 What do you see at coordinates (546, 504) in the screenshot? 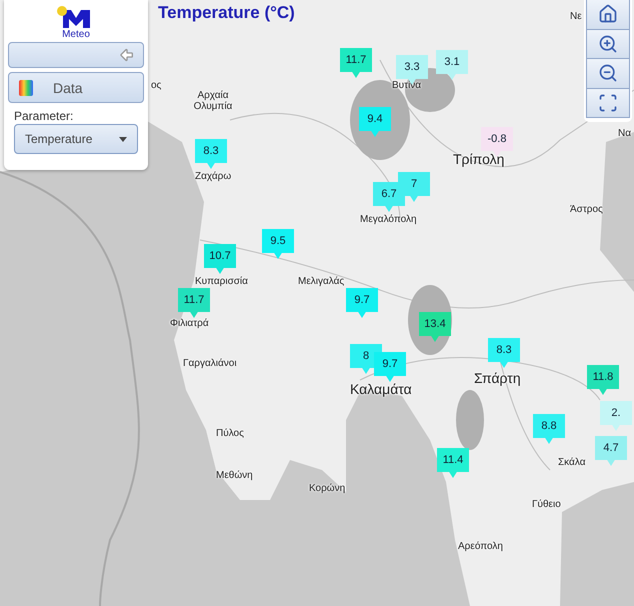
I see `place-label: Γύθειο` at bounding box center [546, 504].